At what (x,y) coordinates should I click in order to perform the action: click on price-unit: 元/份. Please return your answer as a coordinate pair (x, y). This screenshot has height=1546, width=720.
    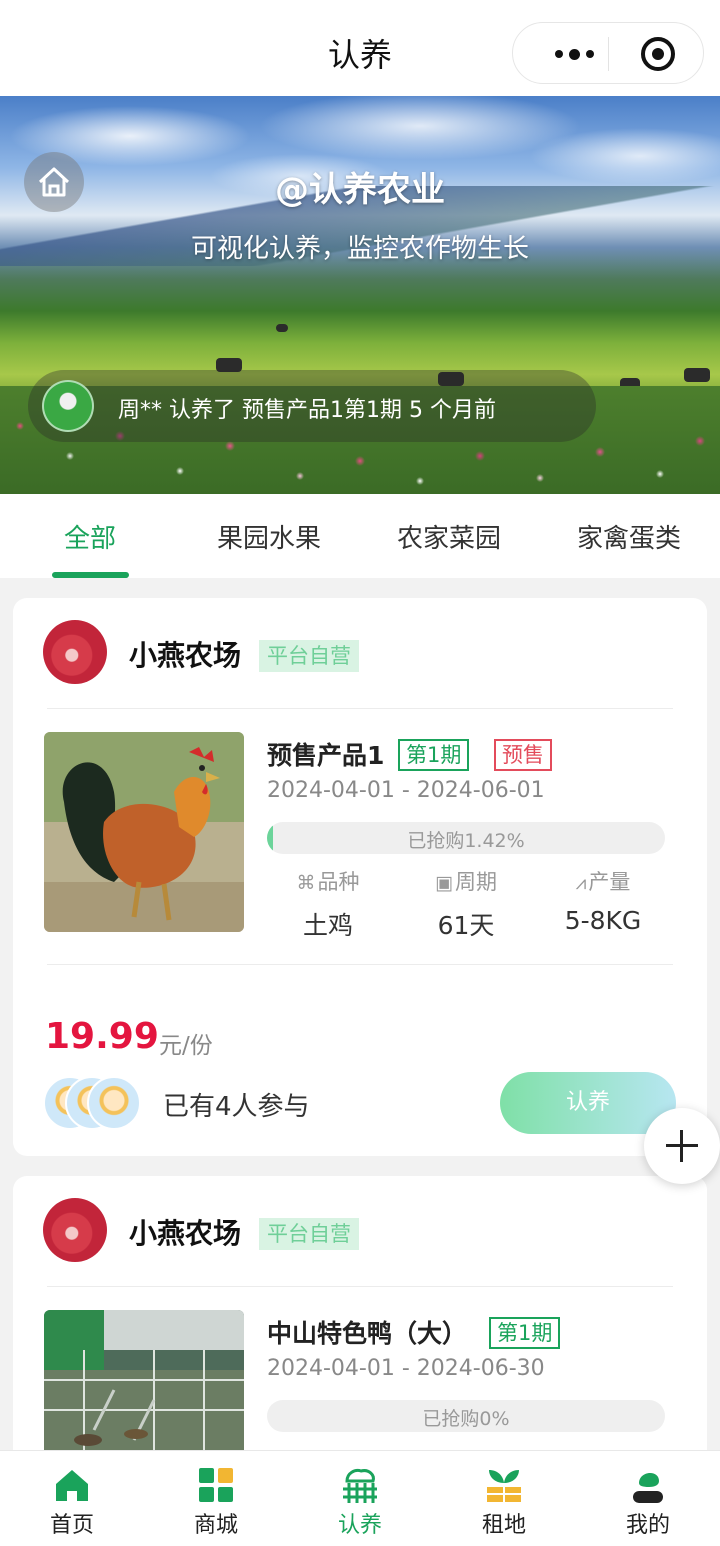
    Looking at the image, I should click on (186, 1046).